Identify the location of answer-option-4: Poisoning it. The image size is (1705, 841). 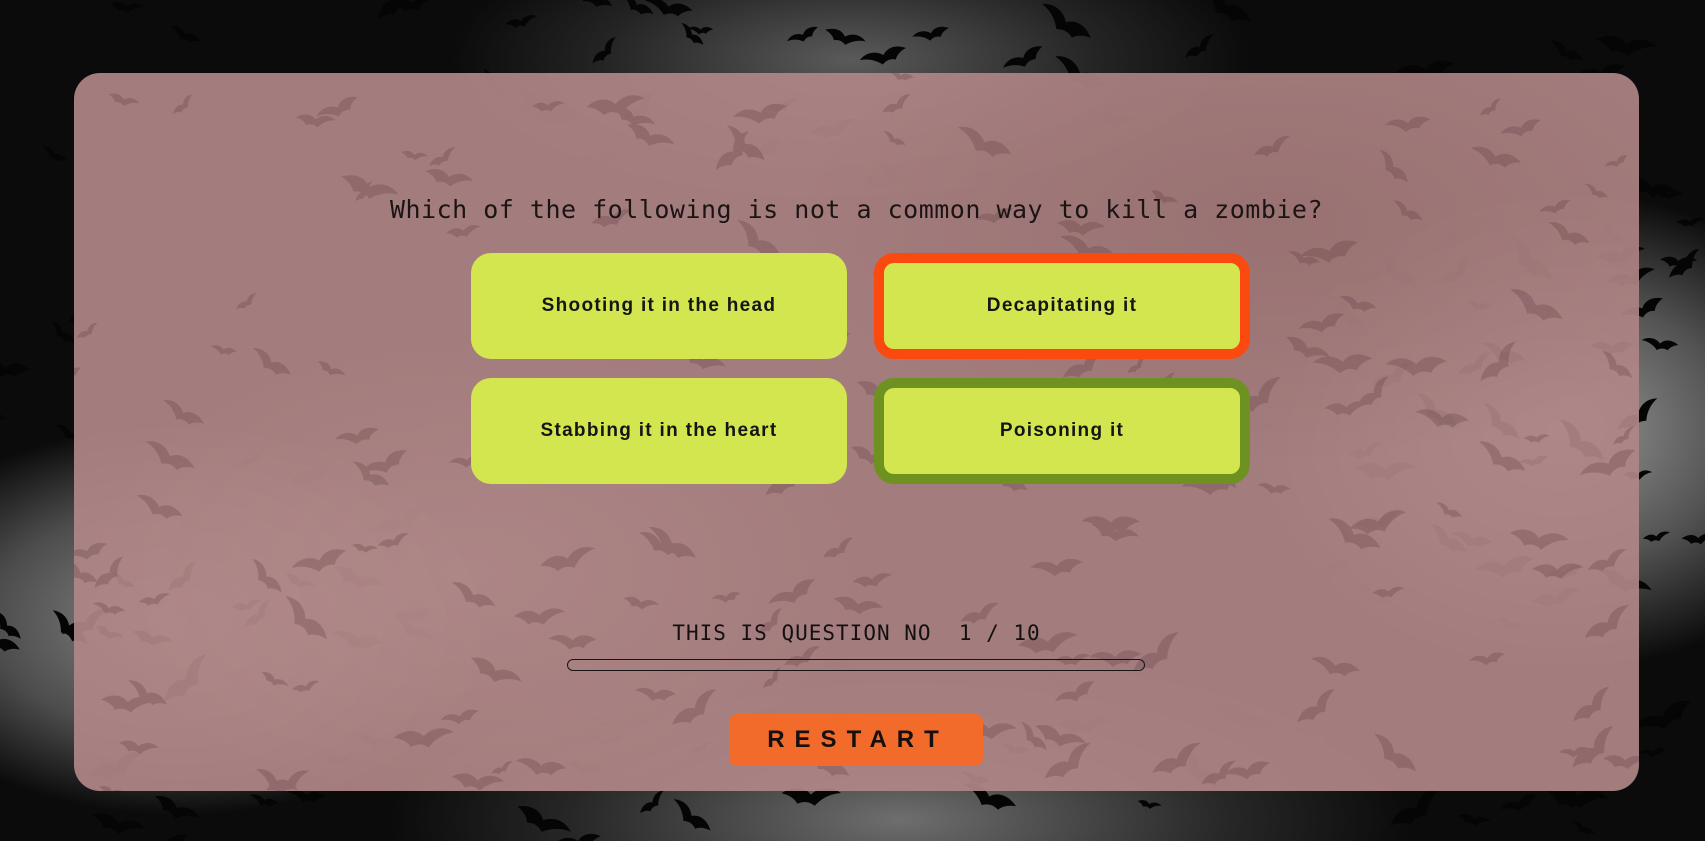
(1062, 431).